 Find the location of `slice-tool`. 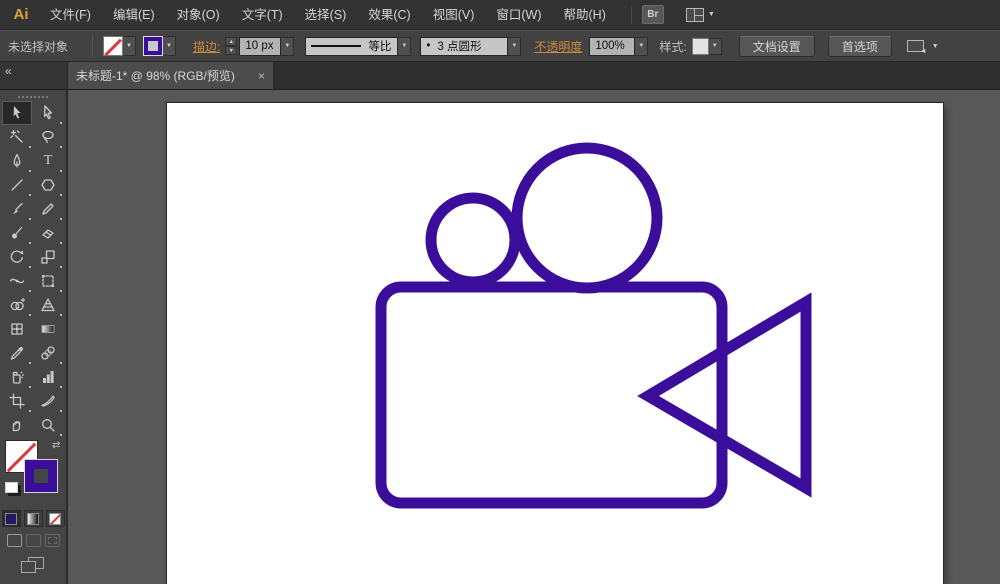

slice-tool is located at coordinates (48, 401).